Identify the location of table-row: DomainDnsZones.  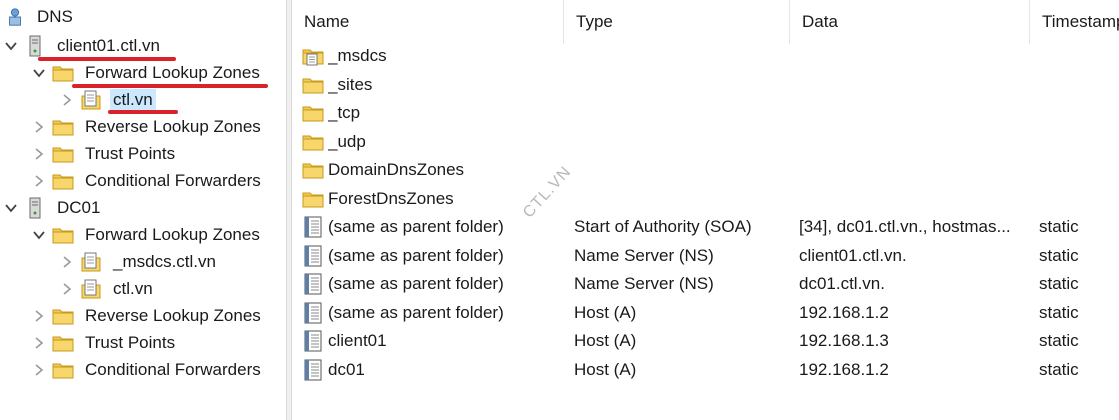
(705, 170).